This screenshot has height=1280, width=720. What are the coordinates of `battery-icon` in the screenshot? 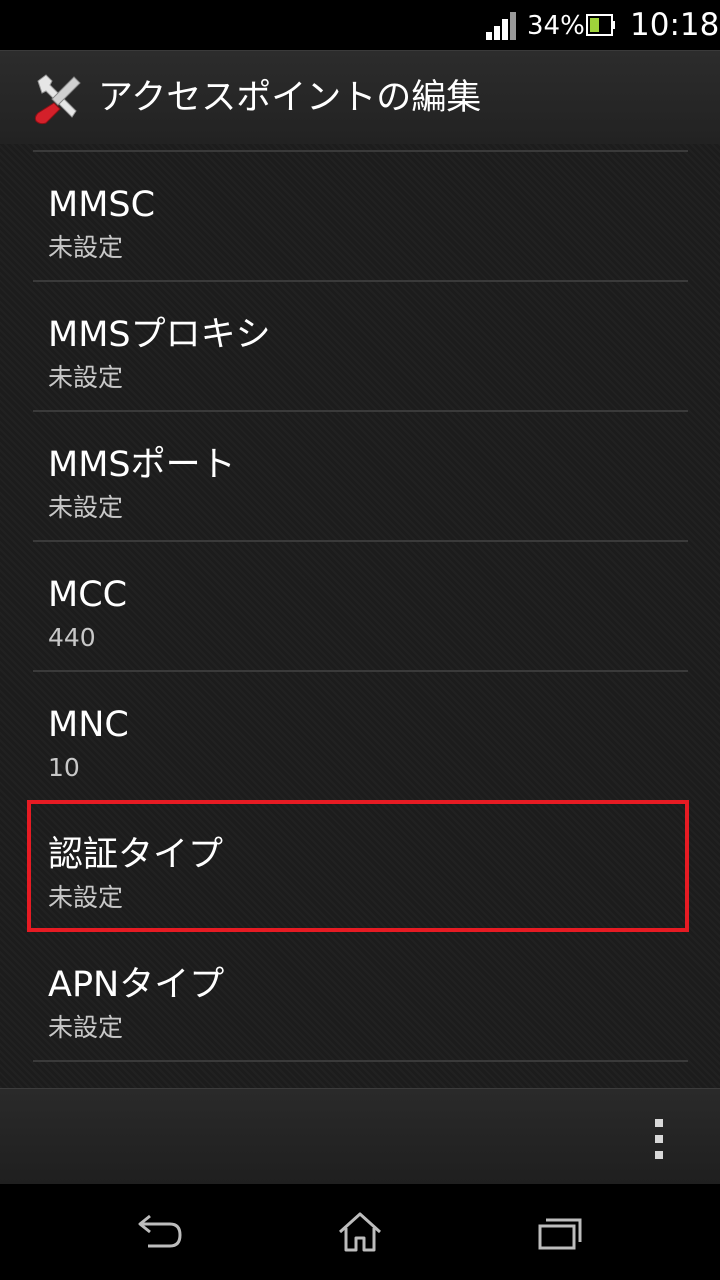 It's located at (600, 25).